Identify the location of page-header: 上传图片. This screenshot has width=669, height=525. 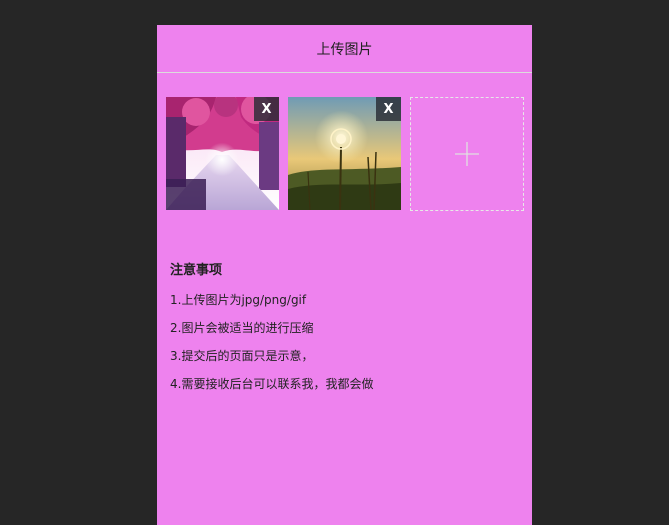
(344, 49).